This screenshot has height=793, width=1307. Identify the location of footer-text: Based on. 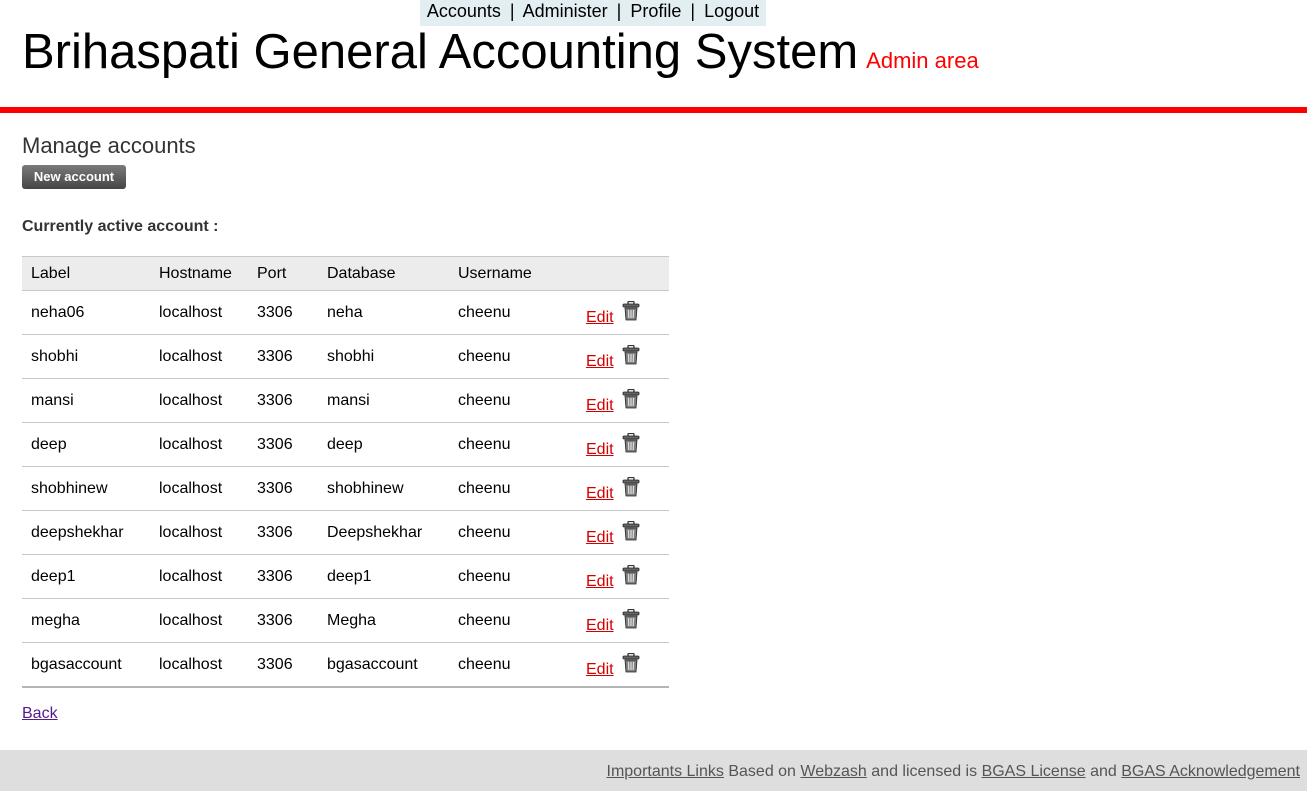
(762, 771).